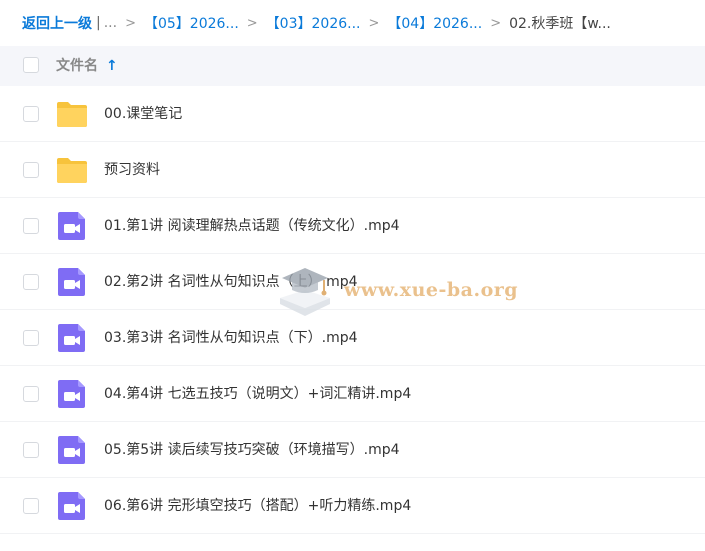 This screenshot has height=551, width=705. What do you see at coordinates (257, 506) in the screenshot?
I see `file-name: 06.第6讲 完形填空技巧（搭配）+听力精练.mp4` at bounding box center [257, 506].